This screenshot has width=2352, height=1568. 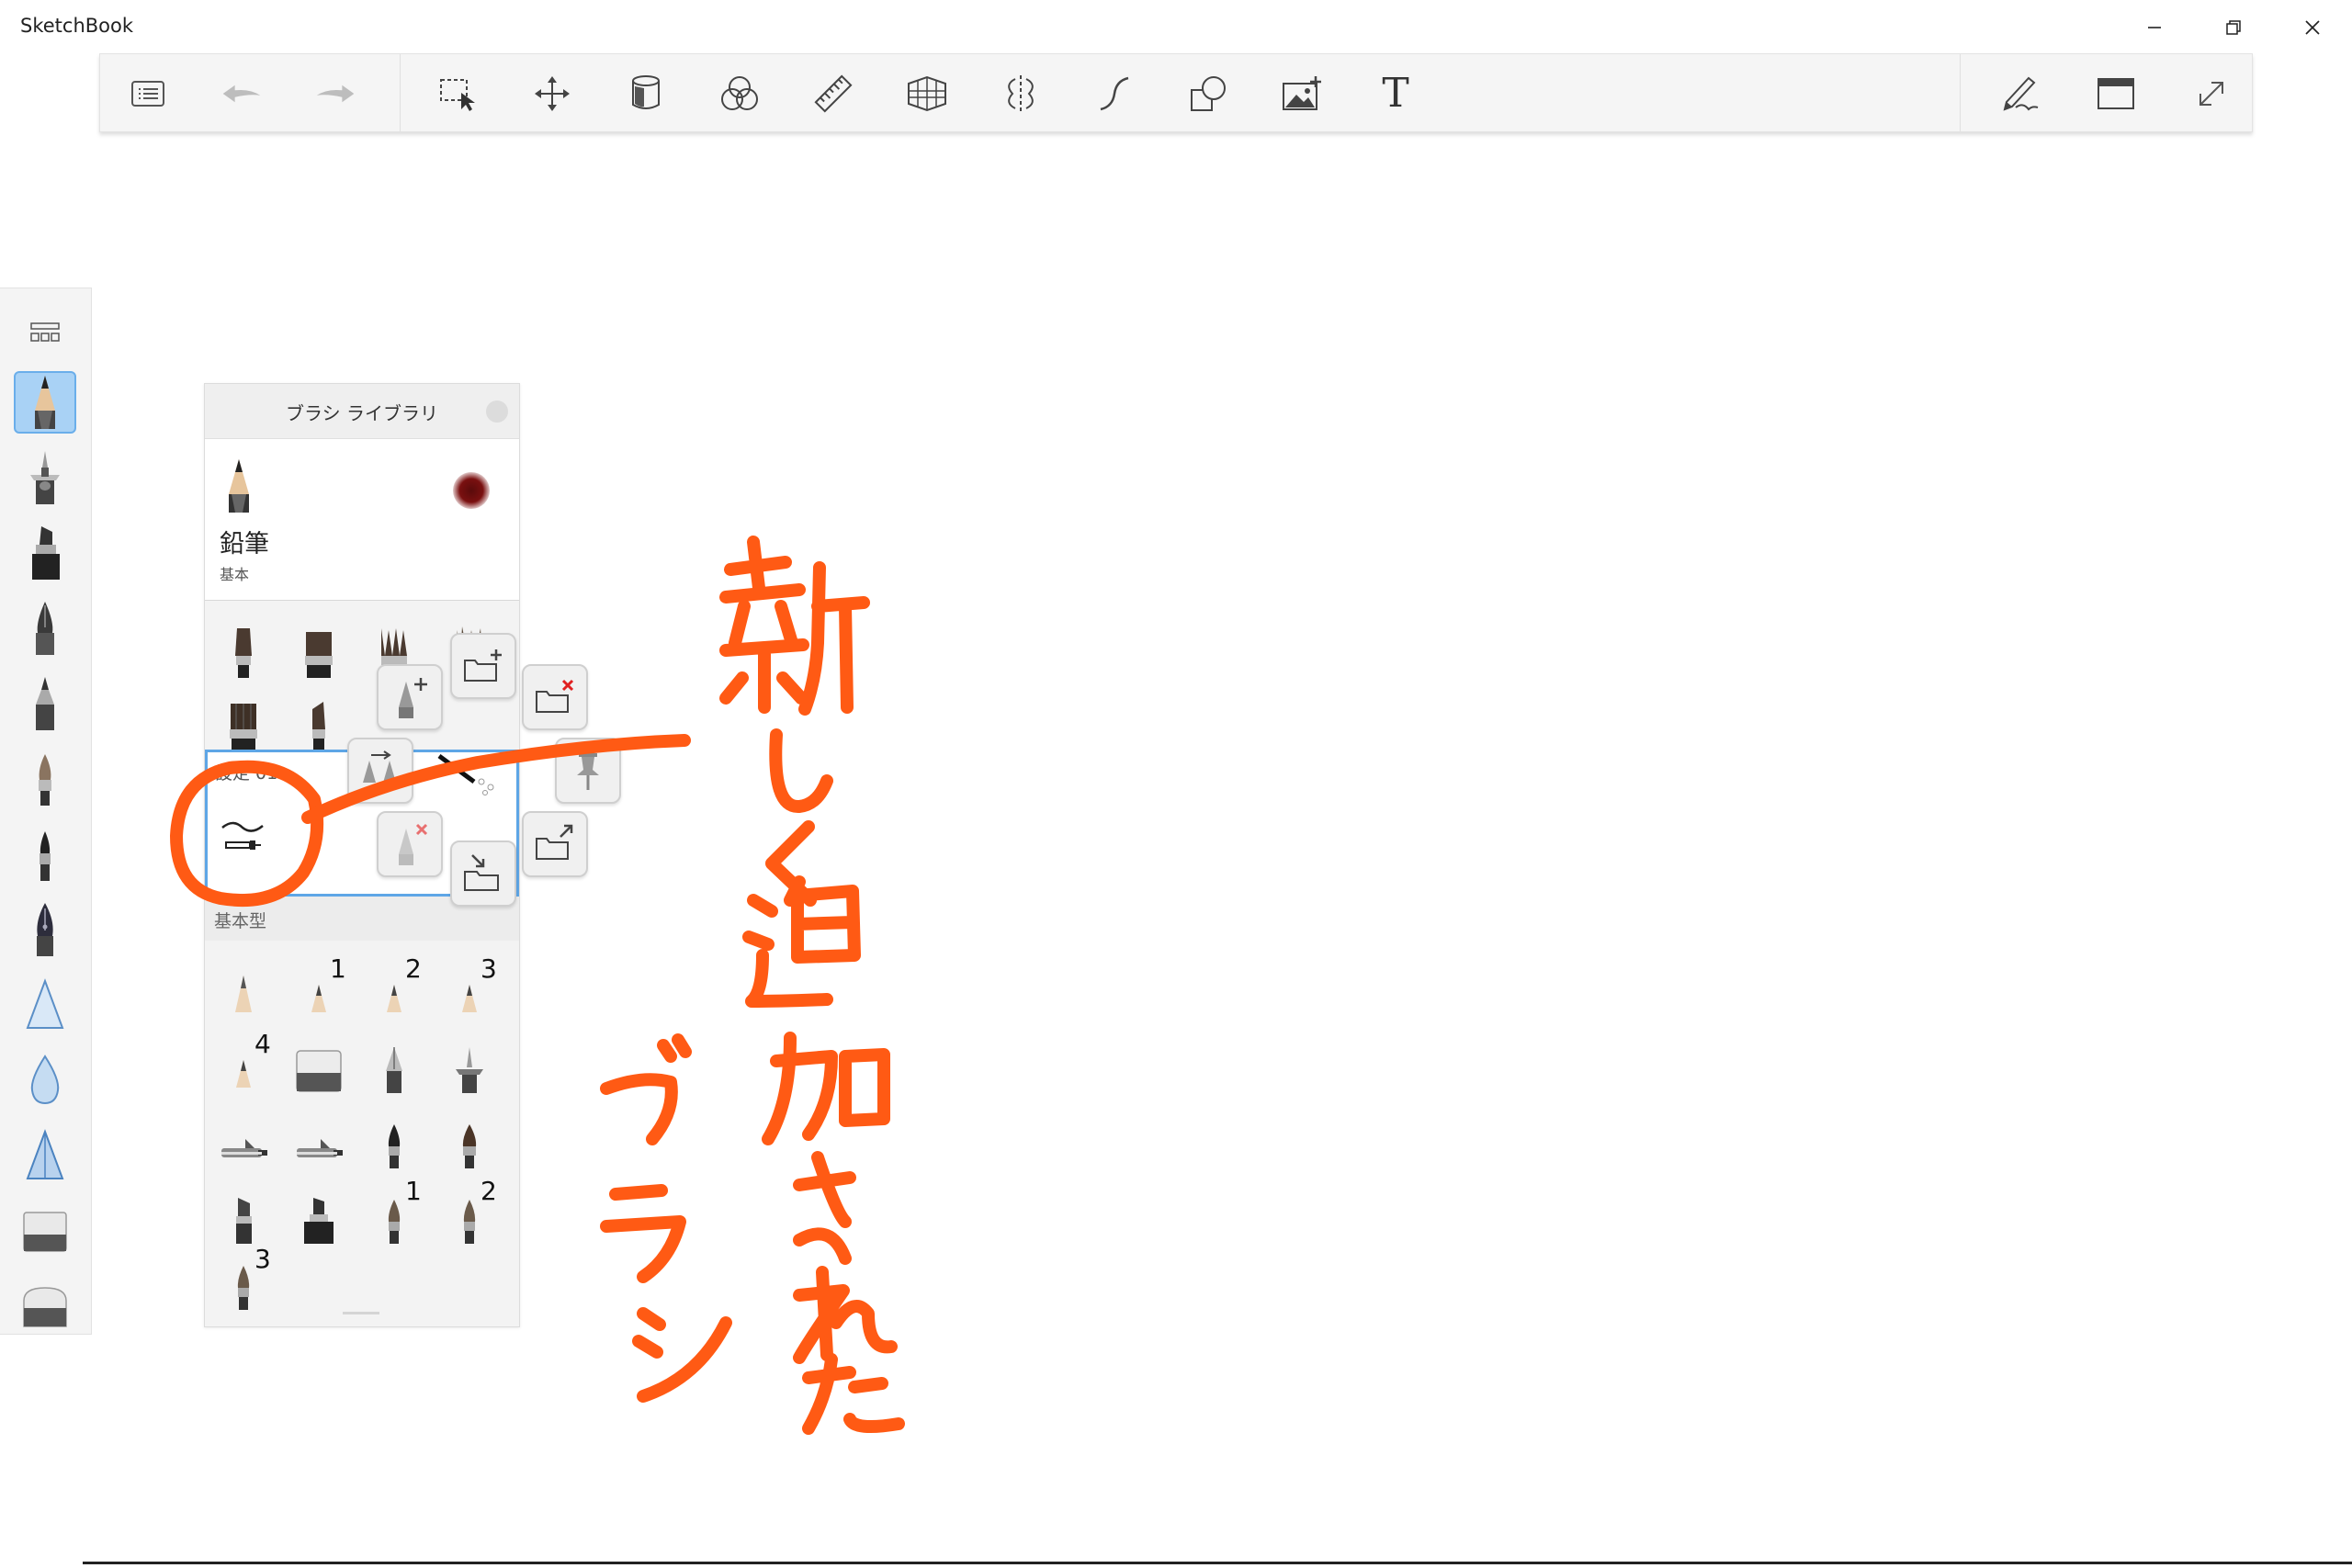 I want to click on redo-button, so click(x=335, y=94).